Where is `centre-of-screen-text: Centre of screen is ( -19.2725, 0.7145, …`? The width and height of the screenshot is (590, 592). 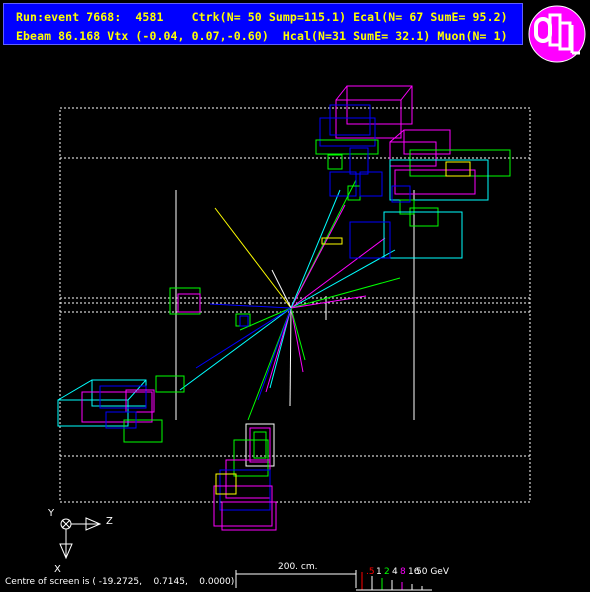 centre-of-screen-text: Centre of screen is ( -19.2725, 0.7145, … is located at coordinates (120, 582).